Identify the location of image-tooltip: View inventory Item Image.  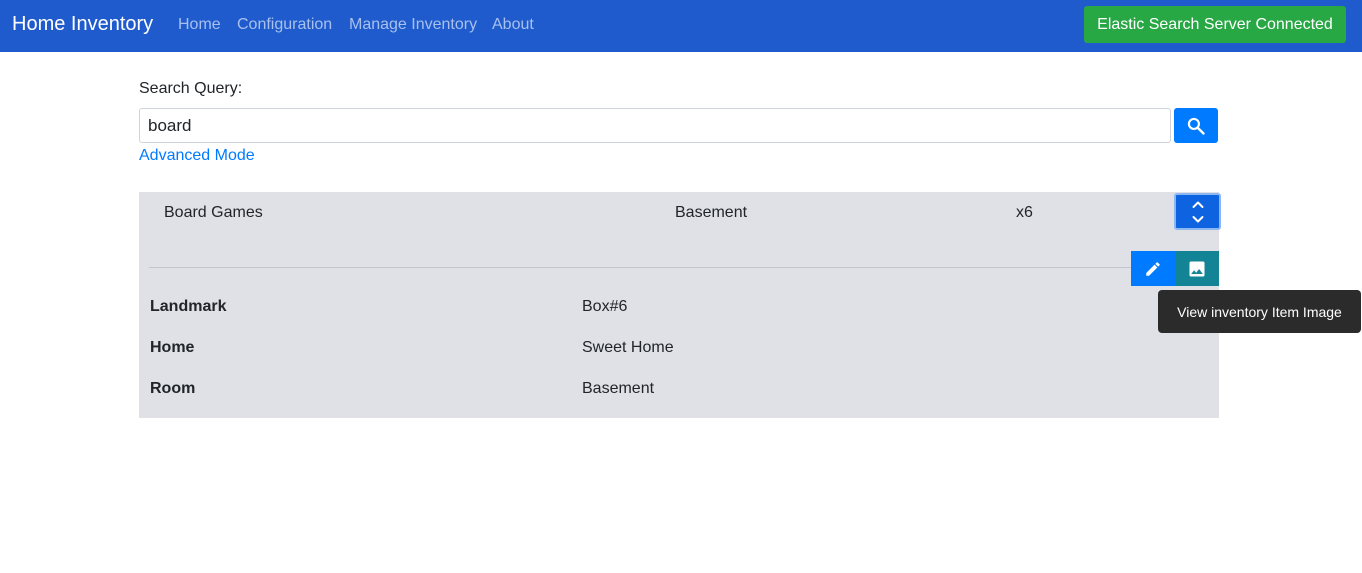
(1259, 311).